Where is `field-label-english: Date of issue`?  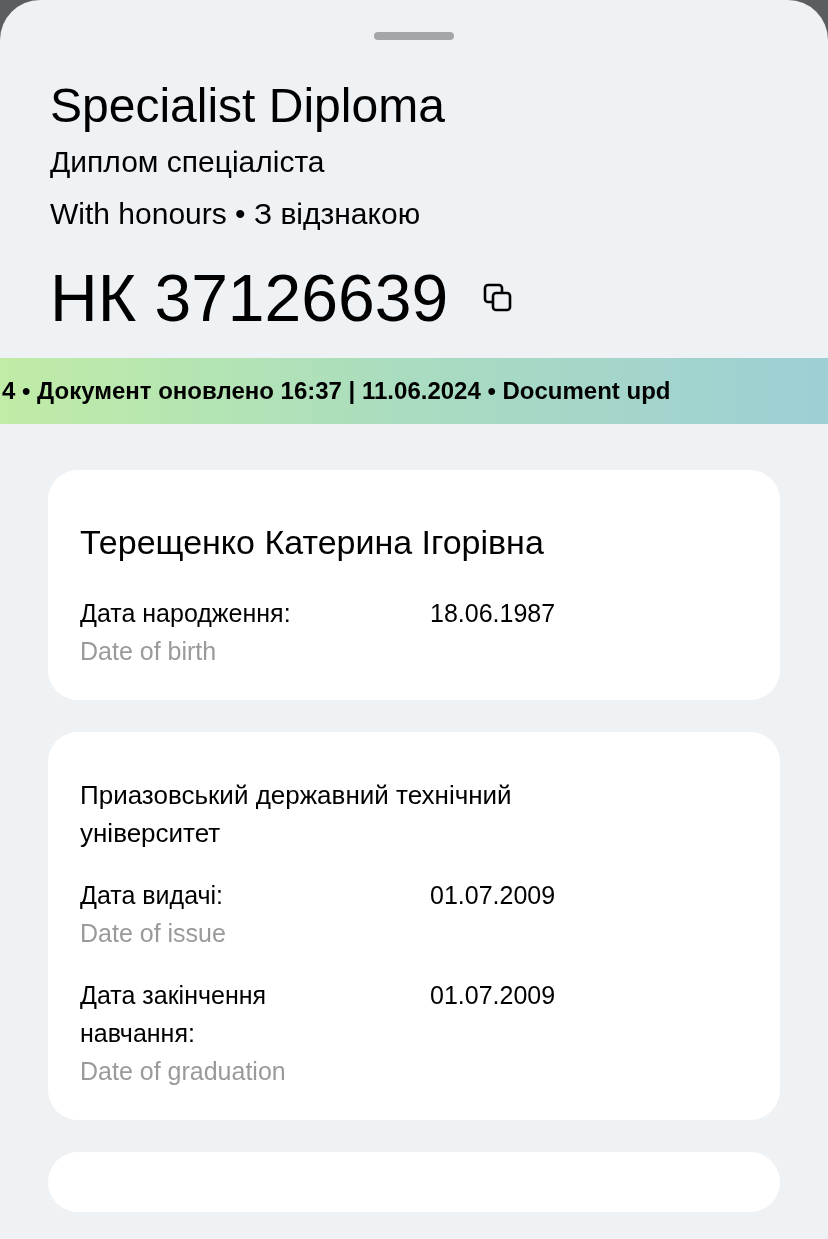 field-label-english: Date of issue is located at coordinates (153, 933).